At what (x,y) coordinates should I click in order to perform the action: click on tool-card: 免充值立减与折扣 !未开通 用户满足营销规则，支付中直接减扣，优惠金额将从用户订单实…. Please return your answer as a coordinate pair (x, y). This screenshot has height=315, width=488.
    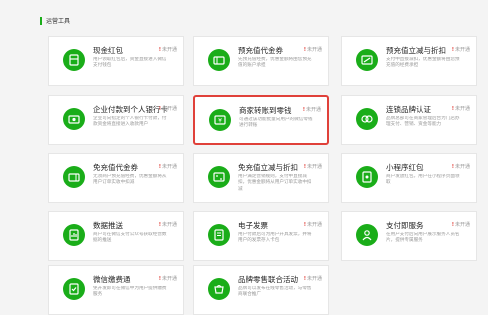
    Looking at the image, I should click on (261, 178).